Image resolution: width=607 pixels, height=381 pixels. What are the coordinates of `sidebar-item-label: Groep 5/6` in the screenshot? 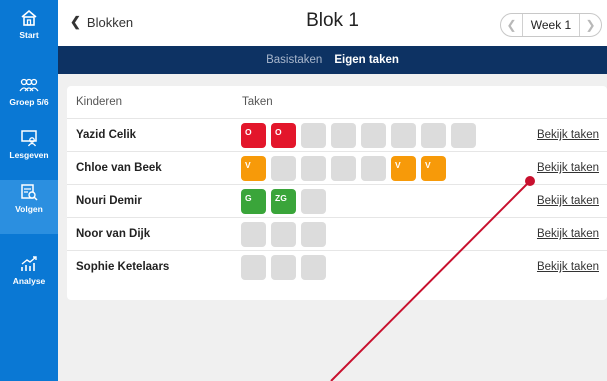 It's located at (29, 102).